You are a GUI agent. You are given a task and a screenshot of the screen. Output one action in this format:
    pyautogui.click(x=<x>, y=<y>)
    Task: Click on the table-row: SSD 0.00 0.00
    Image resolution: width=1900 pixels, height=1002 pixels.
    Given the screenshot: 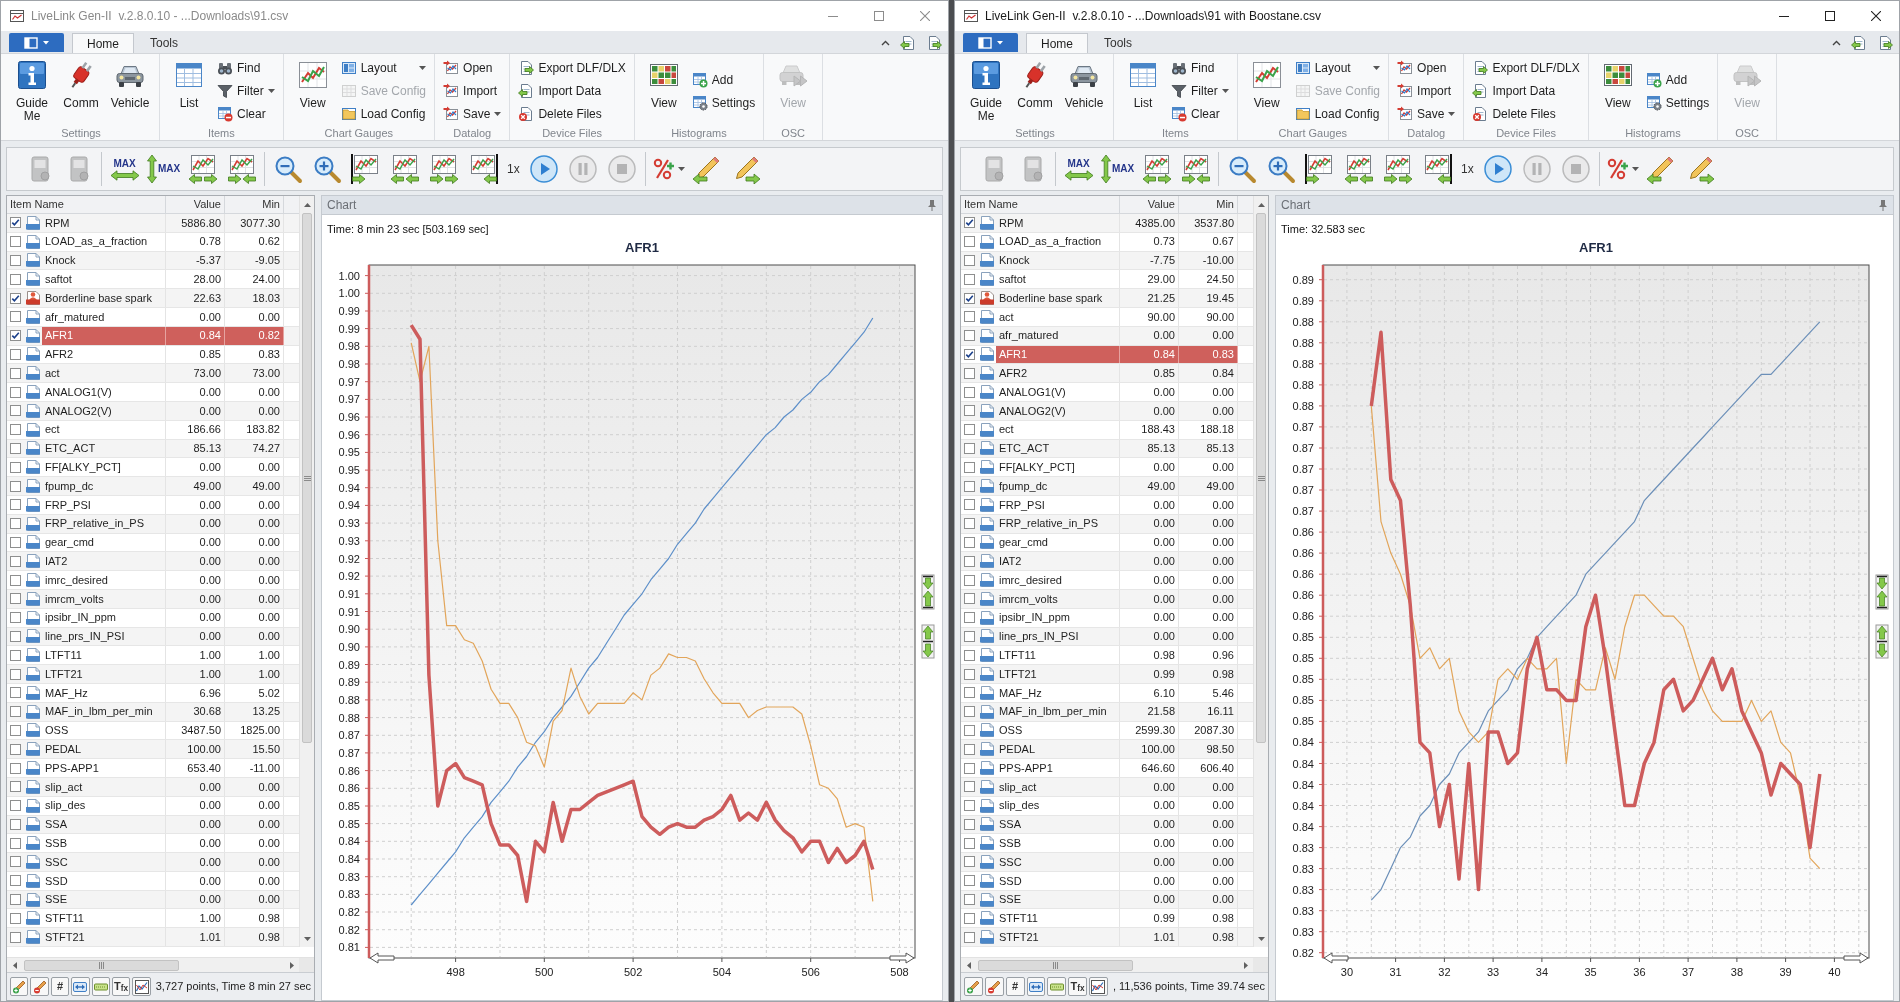 What is the action you would take?
    pyautogui.click(x=163, y=880)
    